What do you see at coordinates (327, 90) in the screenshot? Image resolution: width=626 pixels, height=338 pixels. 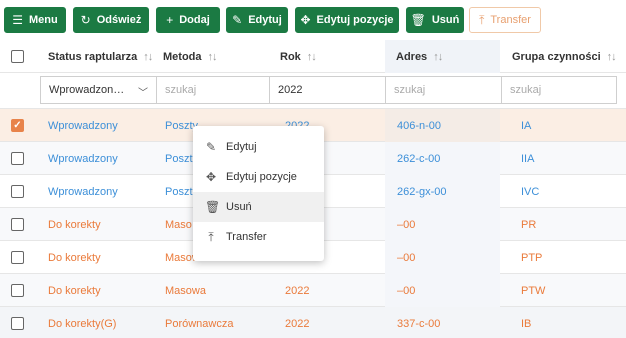 I see `rok-filter-input: 2022` at bounding box center [327, 90].